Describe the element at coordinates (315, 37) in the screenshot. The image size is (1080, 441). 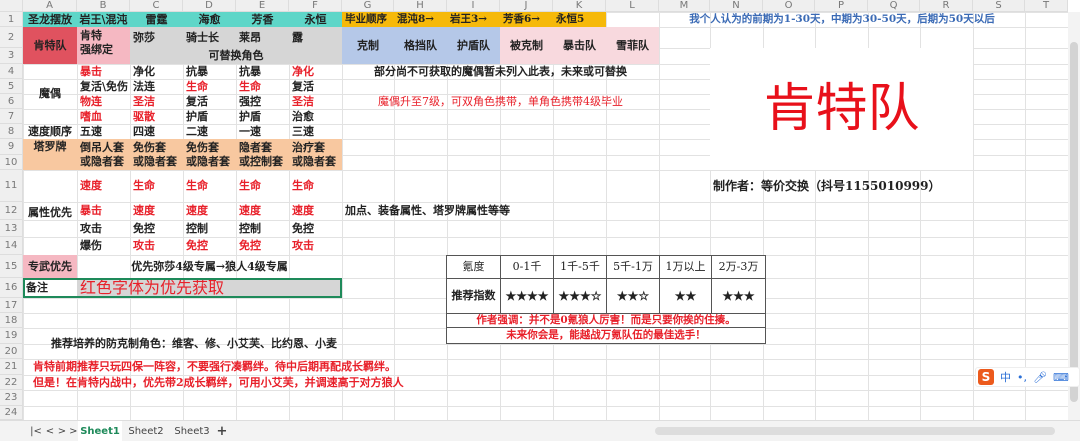
I see `character-cell: 露` at that location.